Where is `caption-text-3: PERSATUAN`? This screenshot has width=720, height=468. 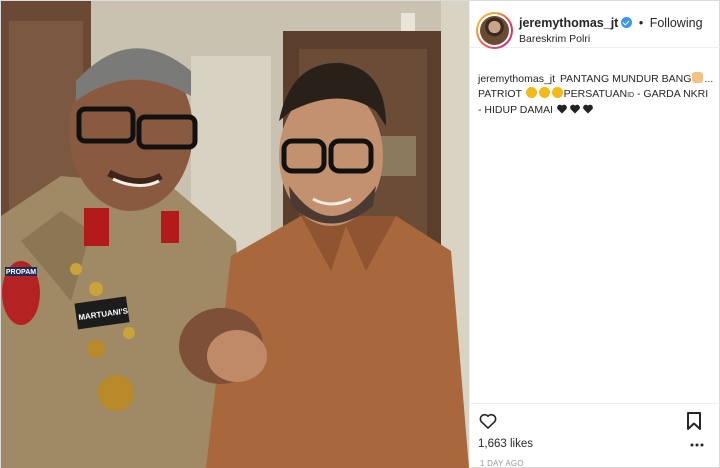 caption-text-3: PERSATUAN is located at coordinates (595, 94).